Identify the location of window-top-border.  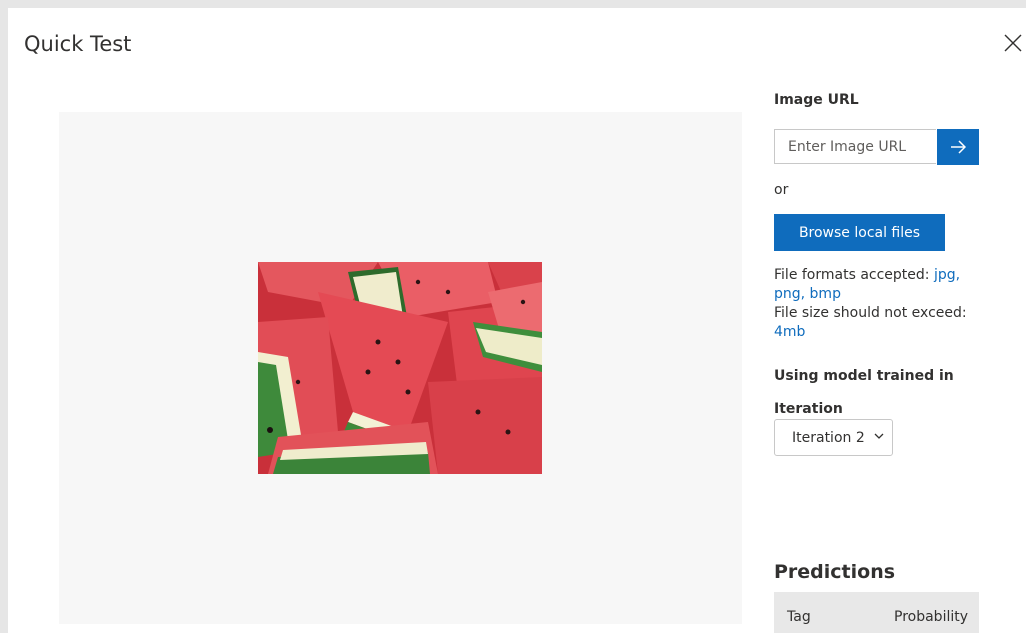
(513, 4).